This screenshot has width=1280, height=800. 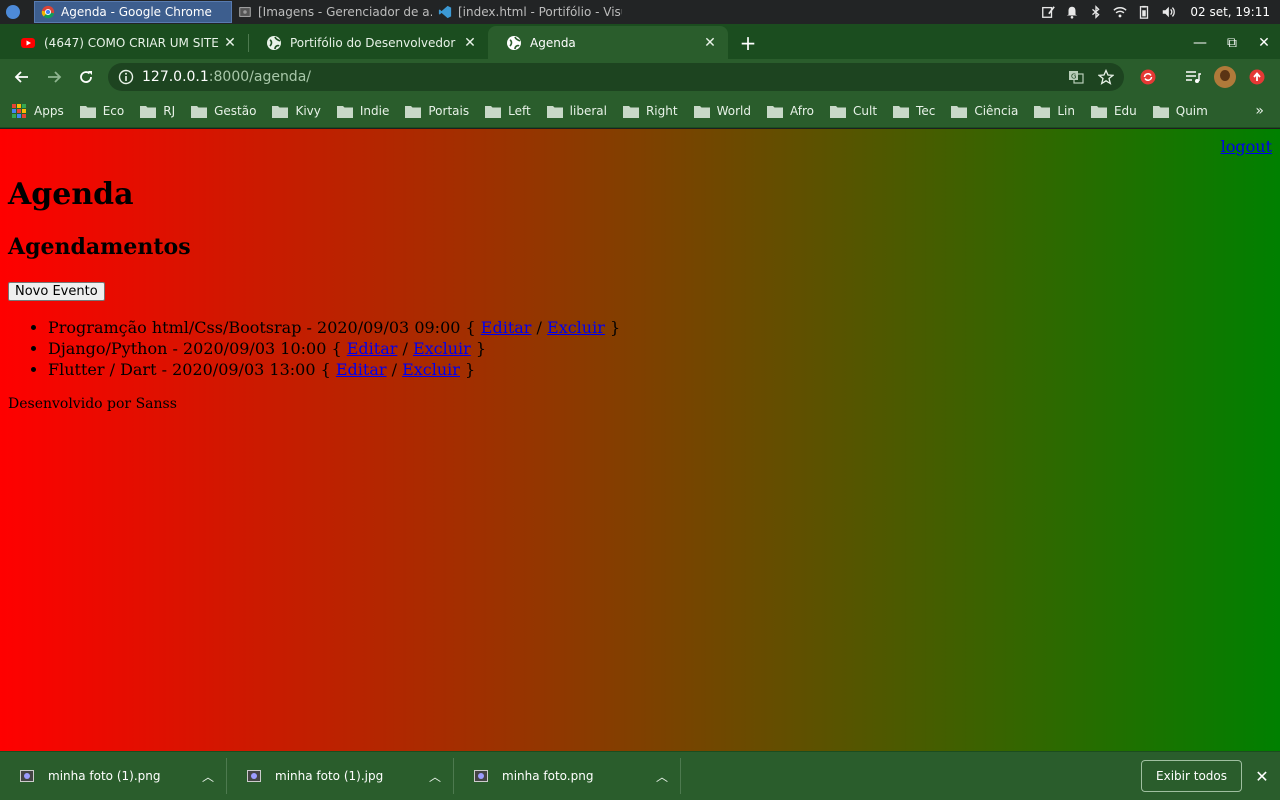 I want to click on new-event-button: Novo Evento, so click(x=56, y=291).